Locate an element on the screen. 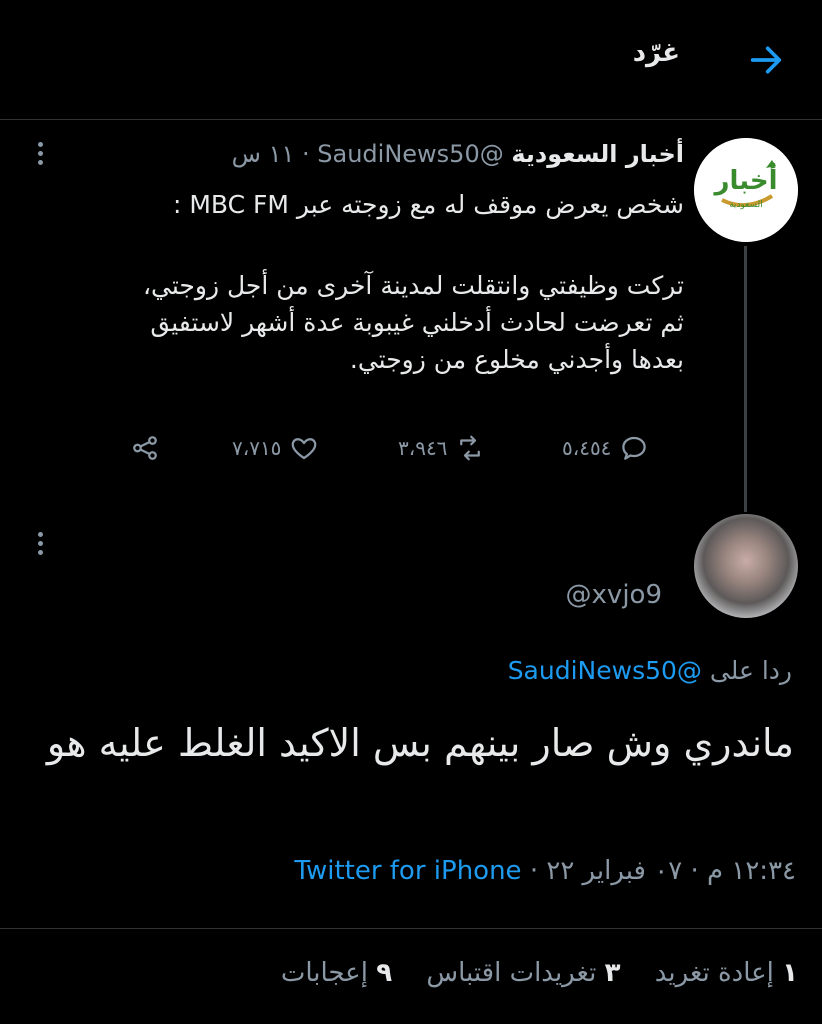 The height and width of the screenshot is (1024, 822). avatar-logo-subtext: السعودية is located at coordinates (746, 205).